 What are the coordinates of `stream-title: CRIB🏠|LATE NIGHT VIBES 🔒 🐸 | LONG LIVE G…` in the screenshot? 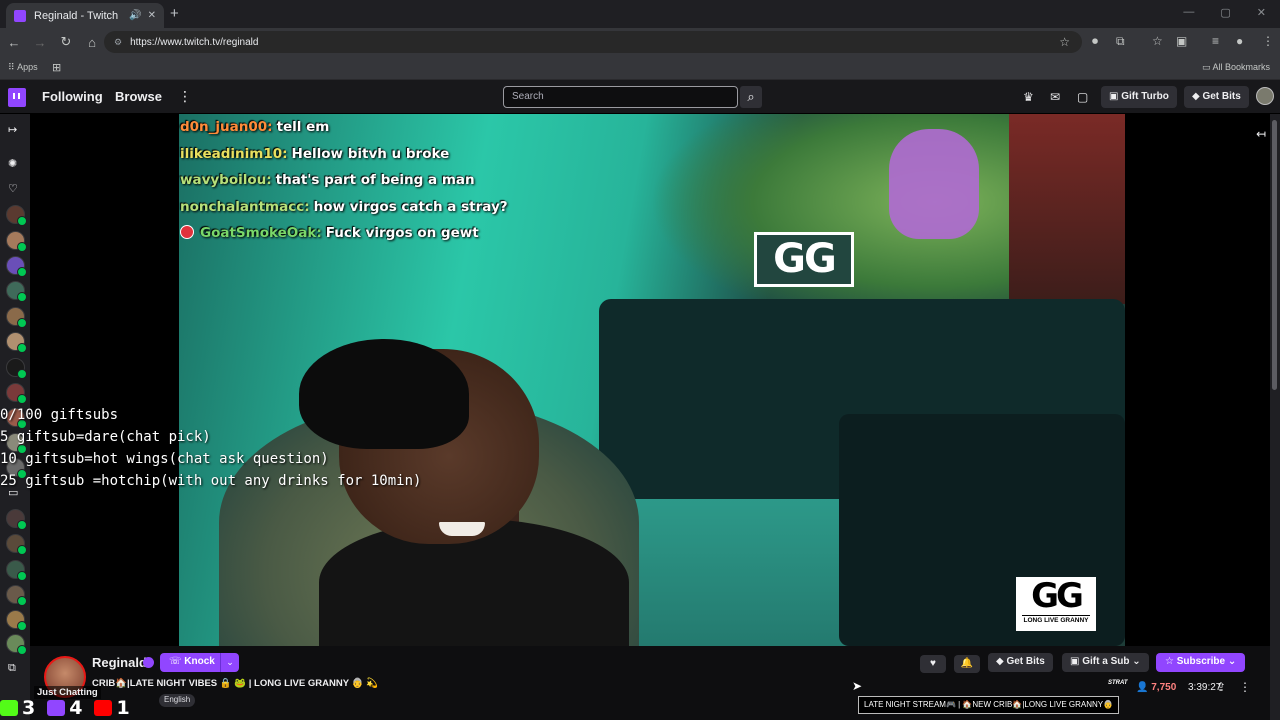 It's located at (235, 683).